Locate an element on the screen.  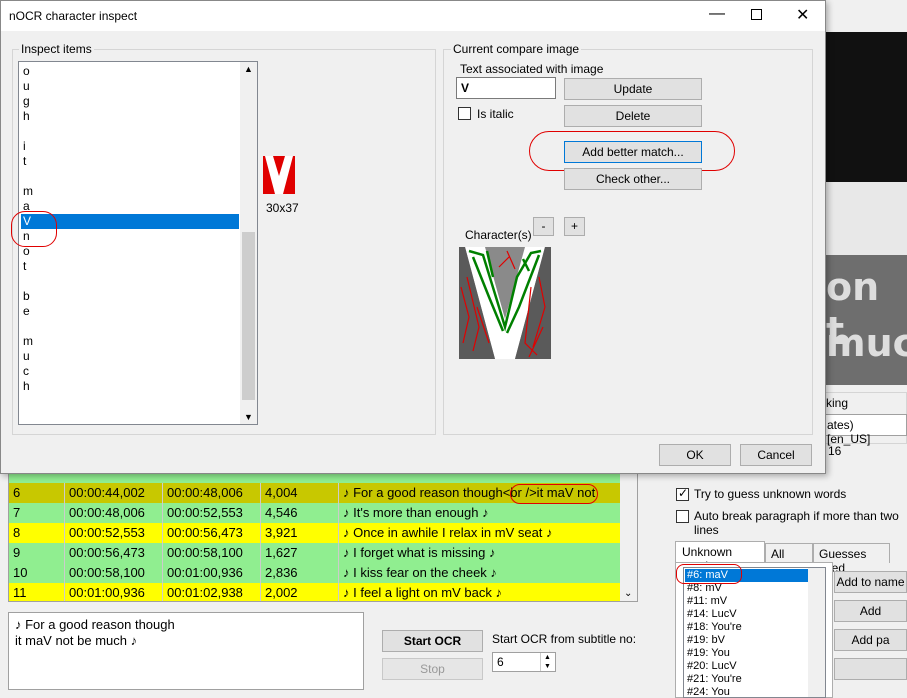
cancel-button: Cancel is located at coordinates (776, 455).